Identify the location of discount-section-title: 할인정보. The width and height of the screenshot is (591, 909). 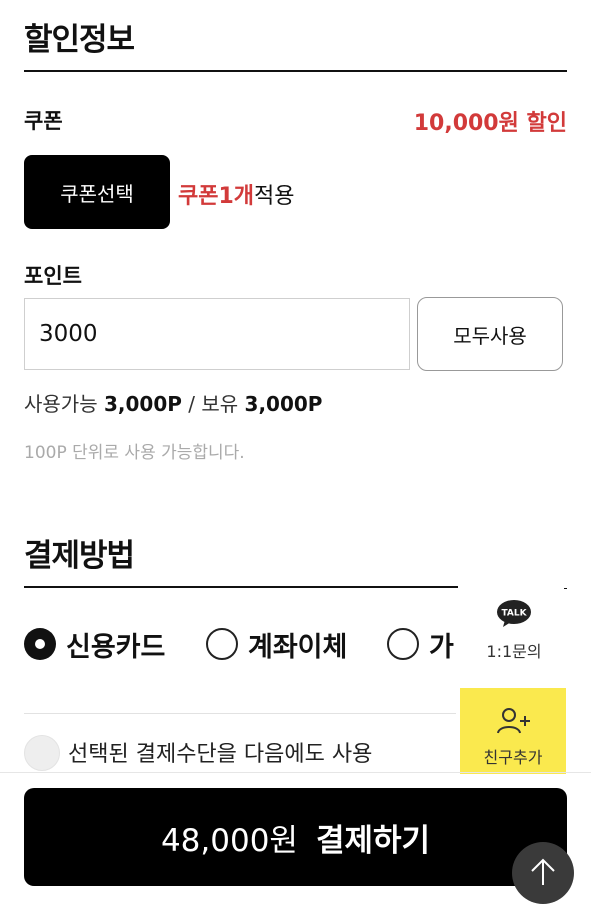
(79, 40).